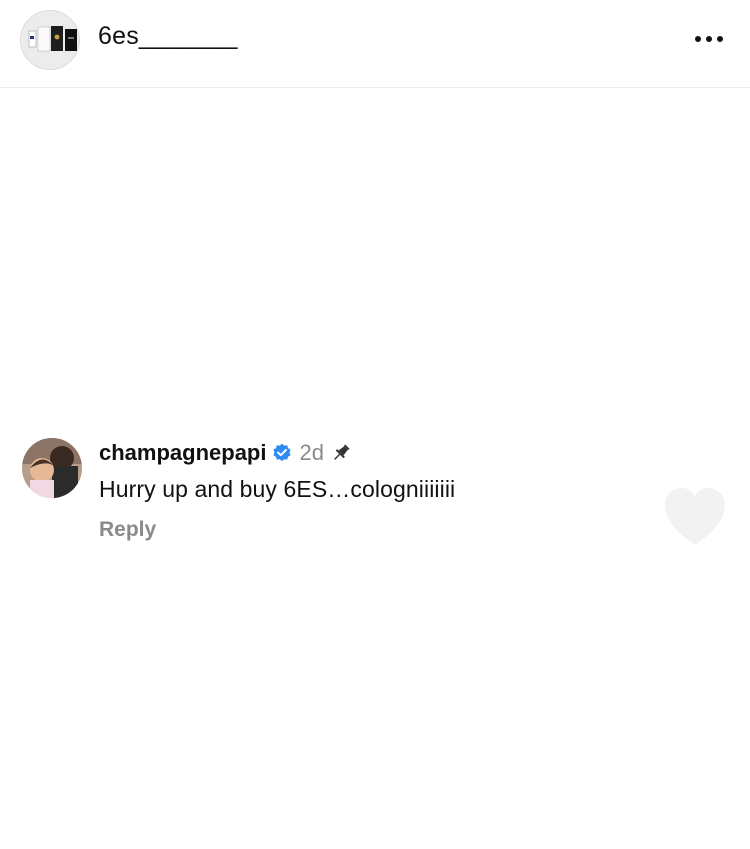 This screenshot has width=750, height=849. What do you see at coordinates (127, 530) in the screenshot?
I see `reply-button: Reply` at bounding box center [127, 530].